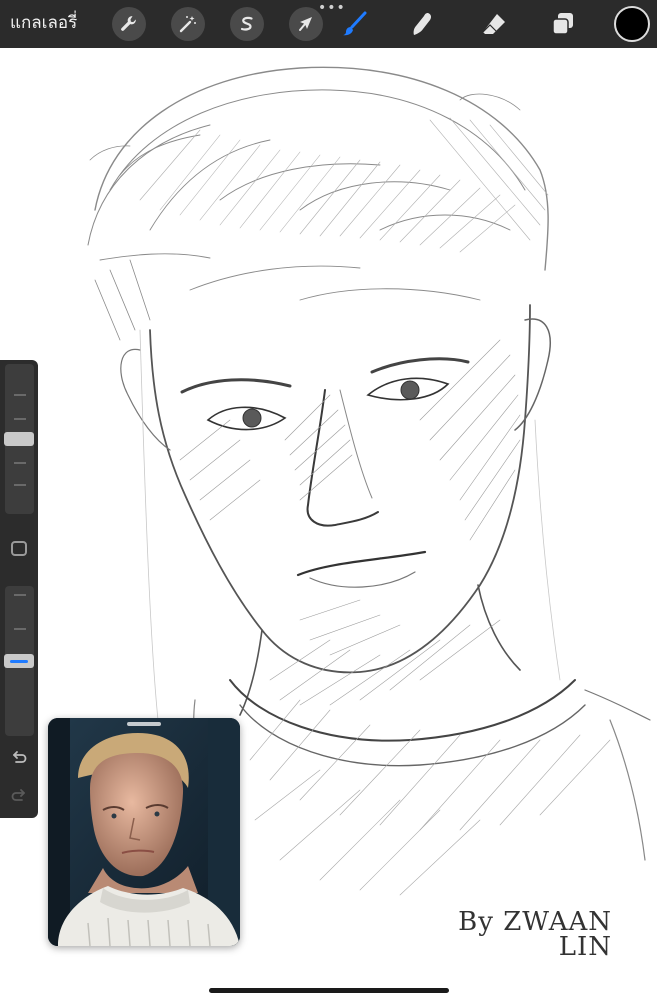 The height and width of the screenshot is (1000, 657). I want to click on reference-window, so click(144, 832).